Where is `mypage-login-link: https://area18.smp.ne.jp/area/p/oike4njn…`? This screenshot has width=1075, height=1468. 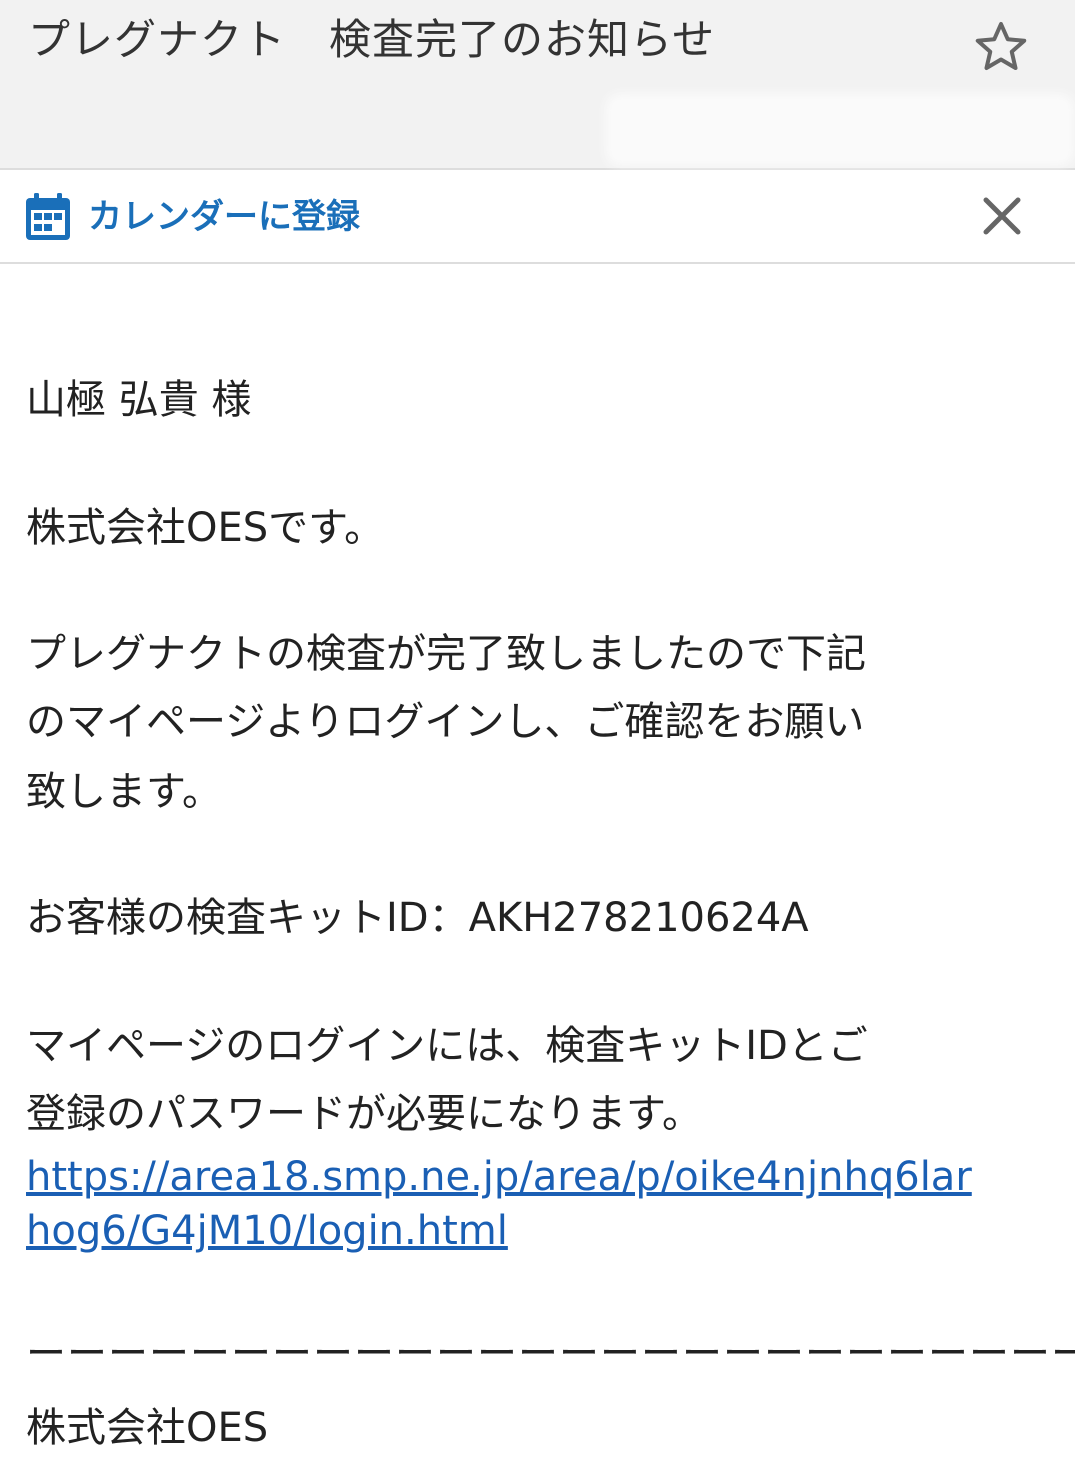
mypage-login-link: https://area18.smp.ne.jp/area/p/oike4njn… is located at coordinates (499, 1177).